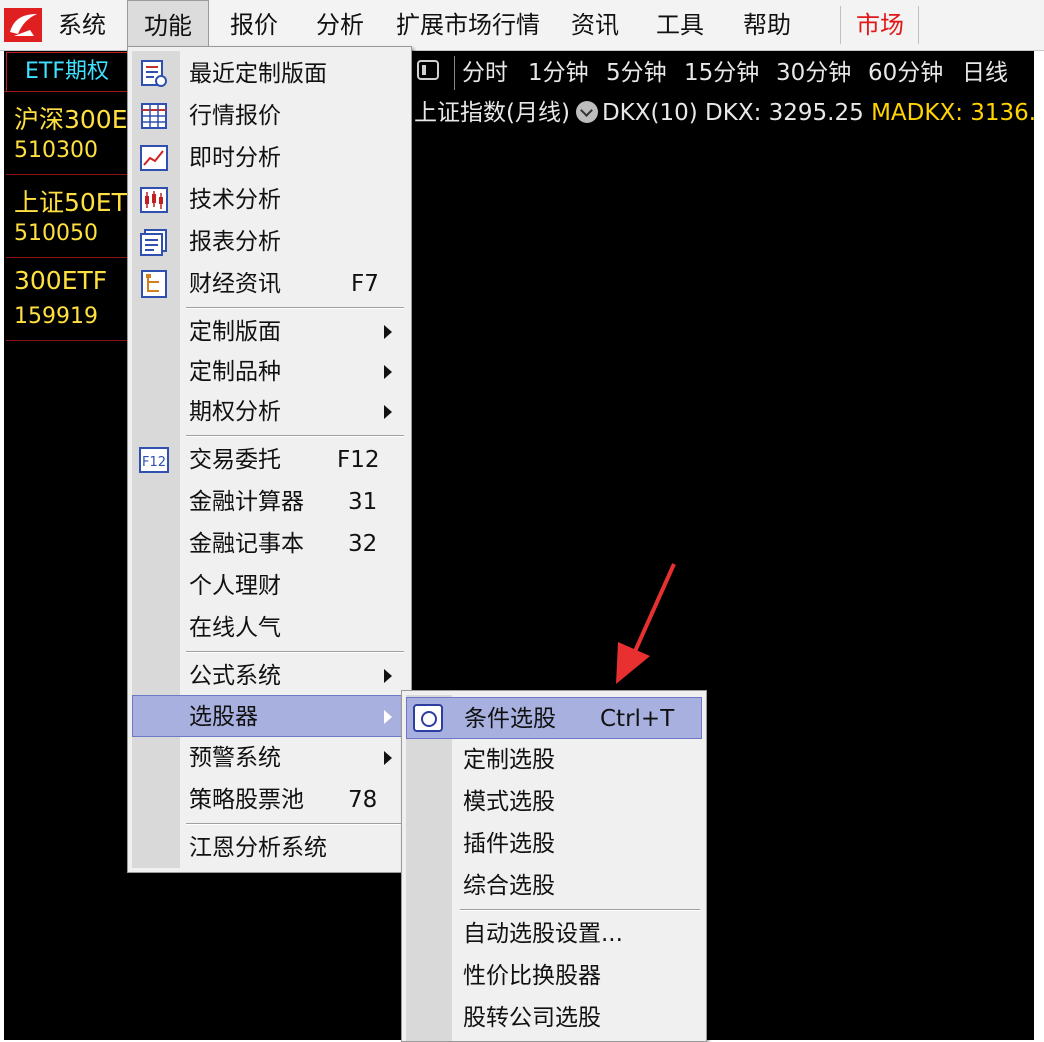 This screenshot has height=1042, width=1044. I want to click on menu-item-stock-screener: 选股器, so click(269, 716).